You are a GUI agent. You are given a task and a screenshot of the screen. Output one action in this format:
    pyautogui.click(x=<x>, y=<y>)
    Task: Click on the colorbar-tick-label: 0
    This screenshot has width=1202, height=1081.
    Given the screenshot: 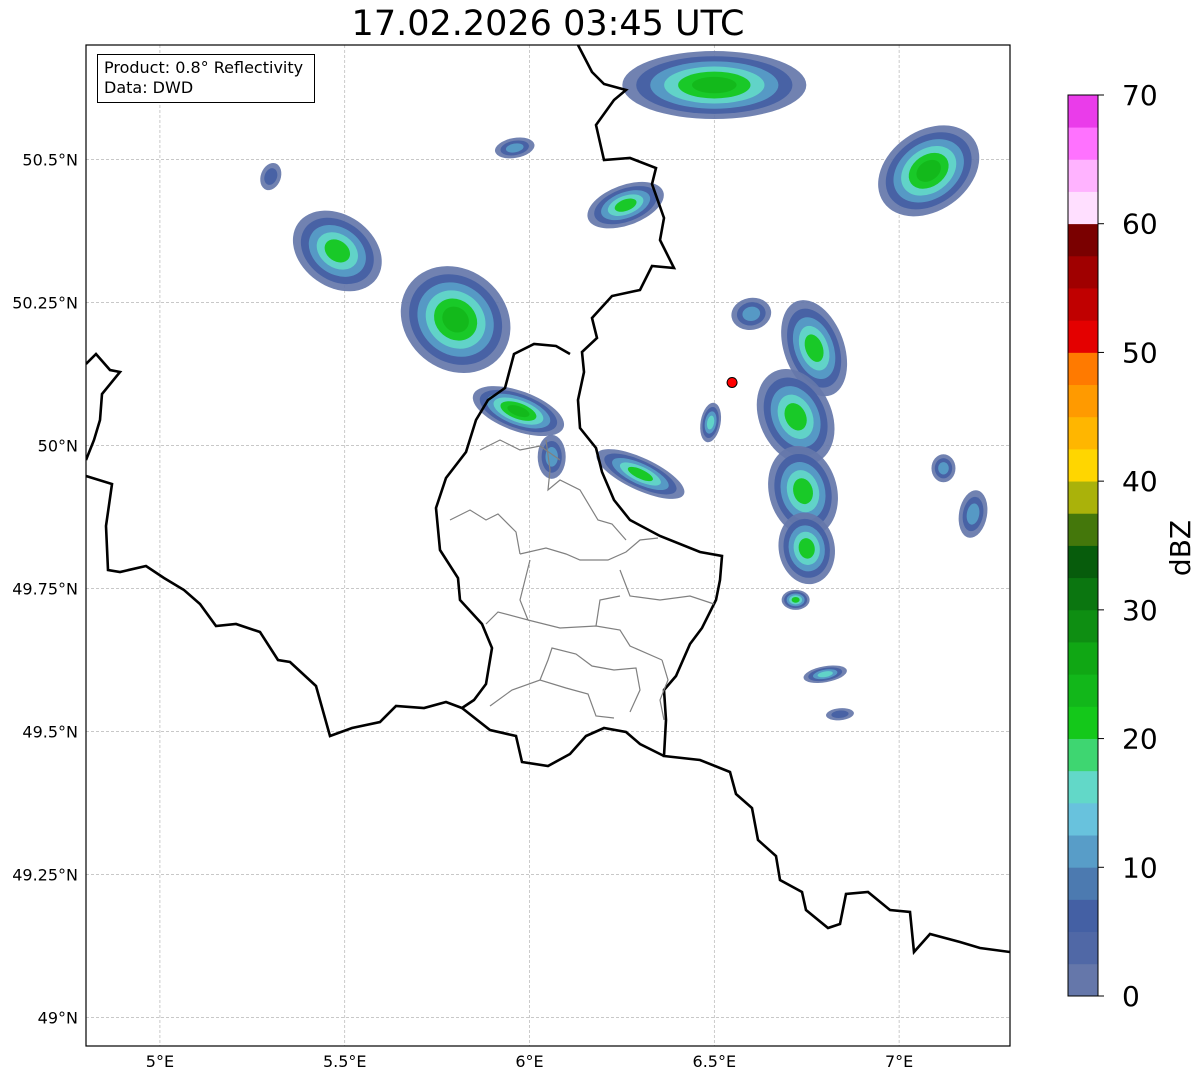 What is the action you would take?
    pyautogui.click(x=1131, y=996)
    